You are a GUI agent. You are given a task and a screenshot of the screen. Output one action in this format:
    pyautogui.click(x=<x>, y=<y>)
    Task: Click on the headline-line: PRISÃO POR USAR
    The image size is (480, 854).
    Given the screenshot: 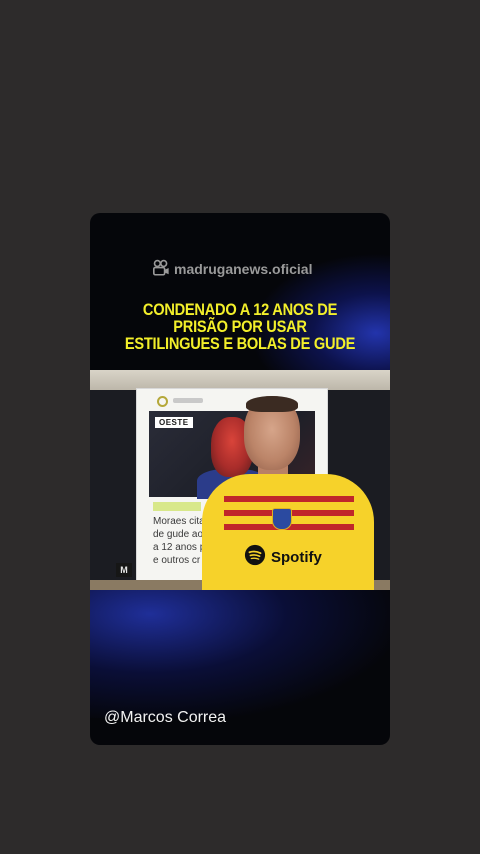 What is the action you would take?
    pyautogui.click(x=240, y=326)
    